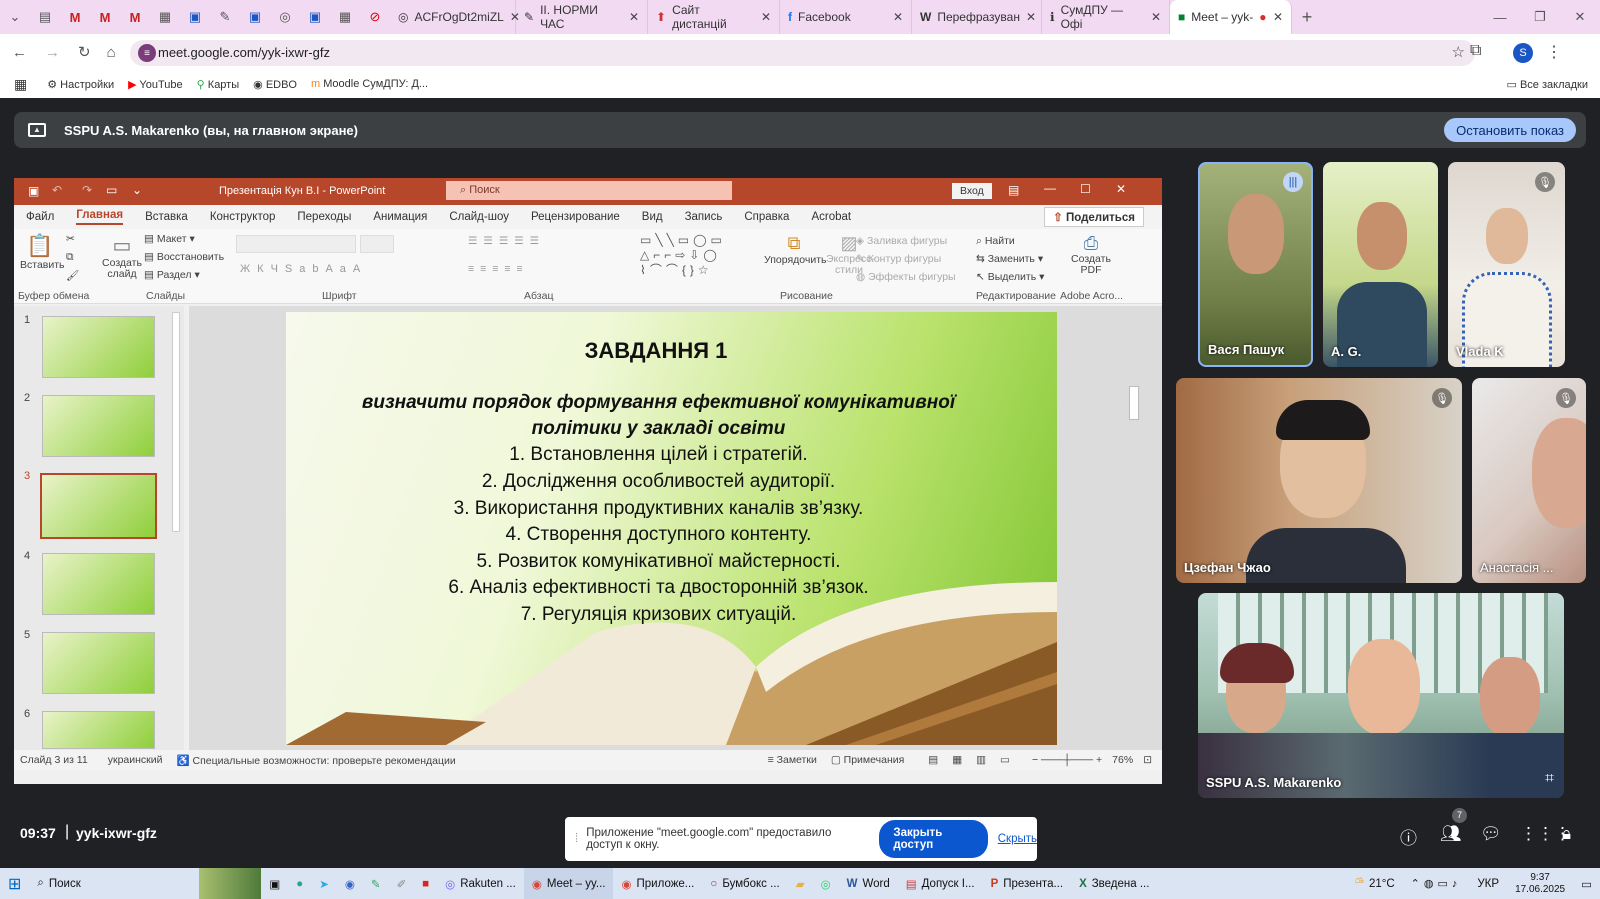 The image size is (1600, 899). Describe the element at coordinates (1122, 760) in the screenshot. I see `zoom-level: 76%` at that location.